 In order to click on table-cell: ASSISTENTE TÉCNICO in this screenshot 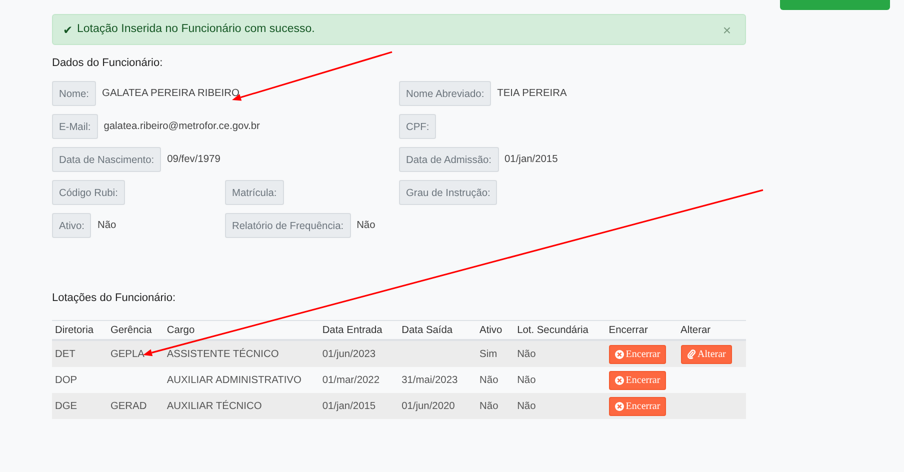, I will do `click(242, 353)`.